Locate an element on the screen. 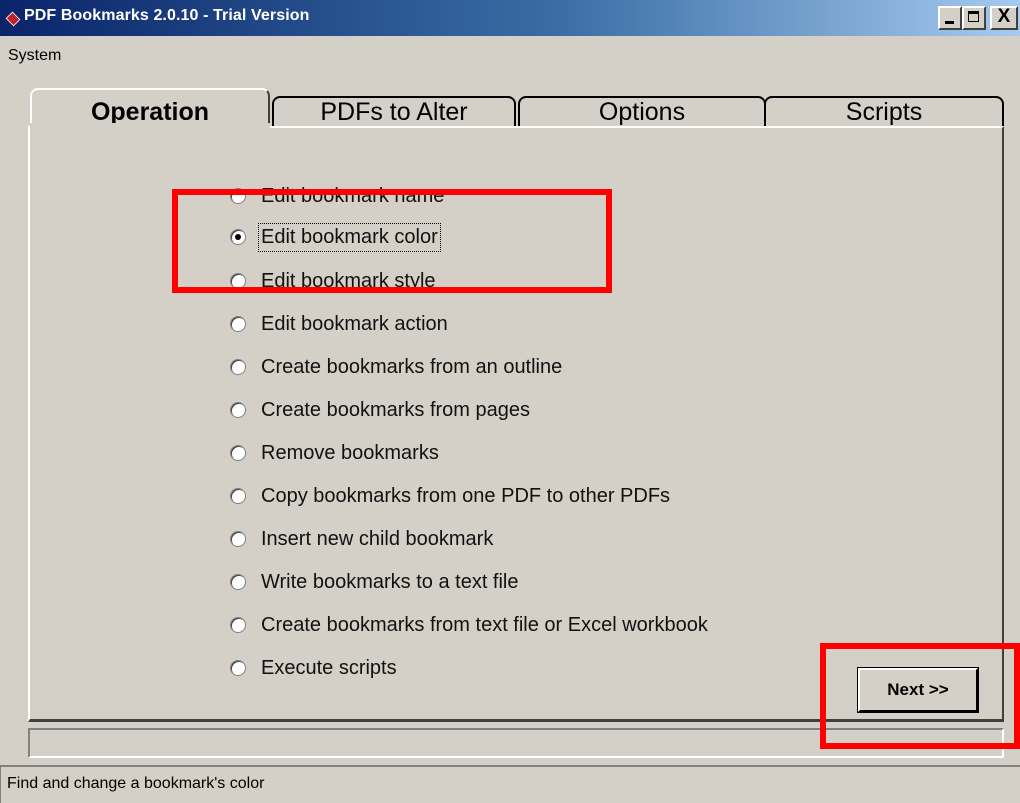 Image resolution: width=1020 pixels, height=803 pixels. option-execute-scripts: Execute scripts is located at coordinates (313, 668).